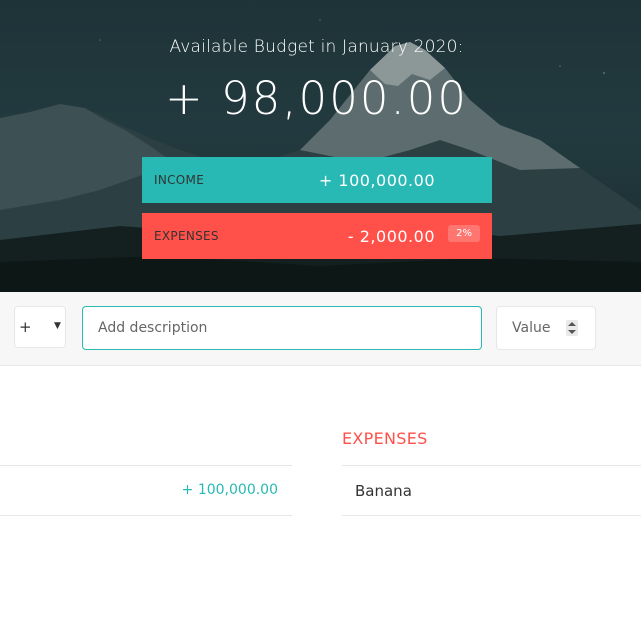 The height and width of the screenshot is (641, 641). I want to click on expense-list-item: Banana, so click(491, 490).